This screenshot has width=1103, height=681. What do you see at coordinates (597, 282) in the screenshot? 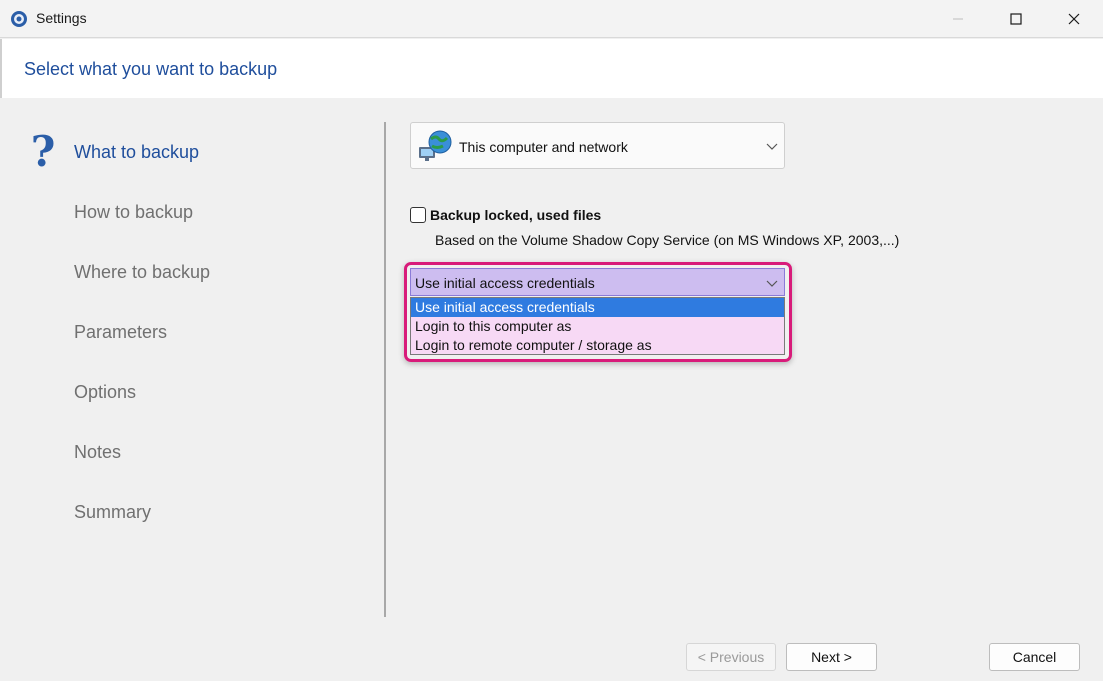
I see `credentials-select: Use initial access credentials` at bounding box center [597, 282].